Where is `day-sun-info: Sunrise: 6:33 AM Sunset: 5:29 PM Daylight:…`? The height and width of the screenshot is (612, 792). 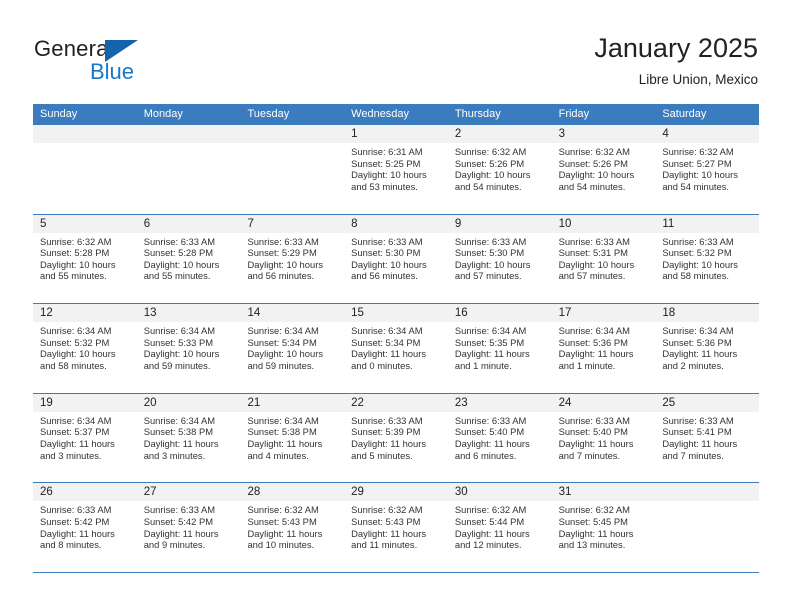 day-sun-info: Sunrise: 6:33 AM Sunset: 5:29 PM Daylight:… is located at coordinates (292, 257).